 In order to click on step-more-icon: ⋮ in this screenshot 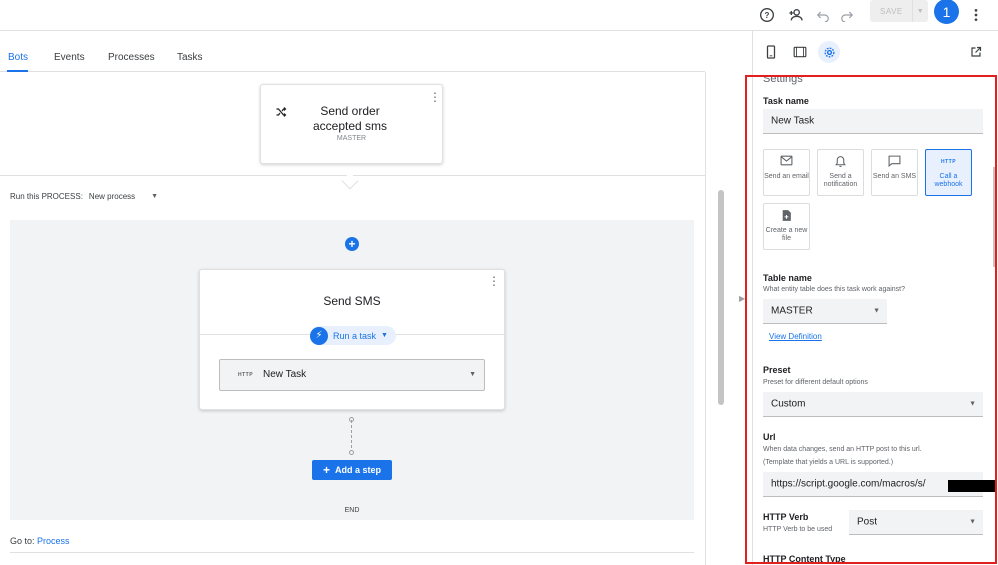, I will do `click(494, 281)`.